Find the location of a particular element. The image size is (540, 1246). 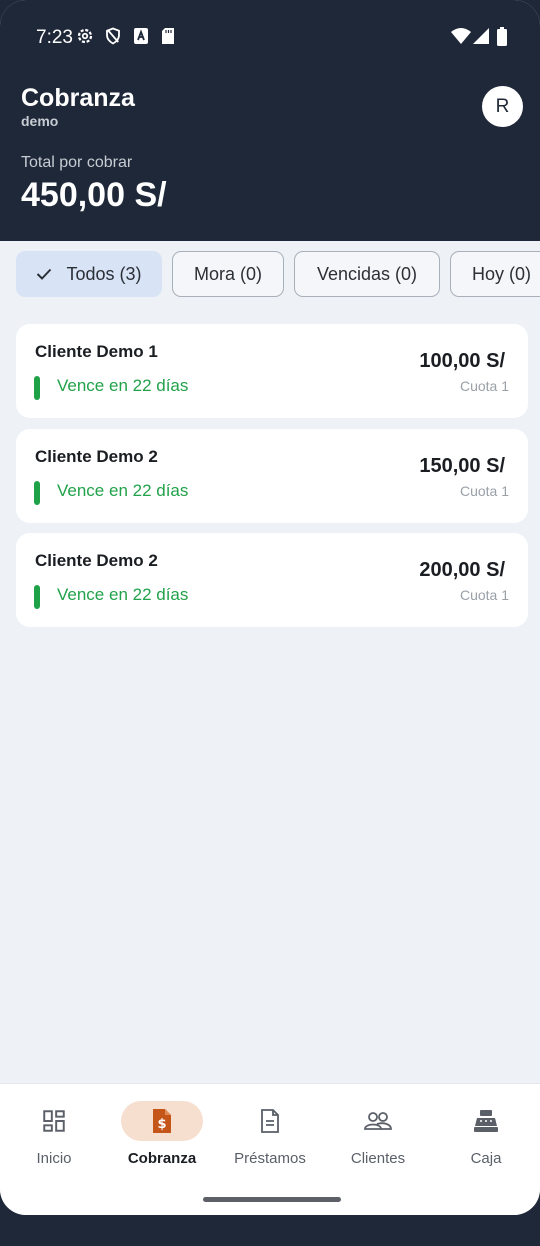

total-value: 450,00 S/ is located at coordinates (94, 195).